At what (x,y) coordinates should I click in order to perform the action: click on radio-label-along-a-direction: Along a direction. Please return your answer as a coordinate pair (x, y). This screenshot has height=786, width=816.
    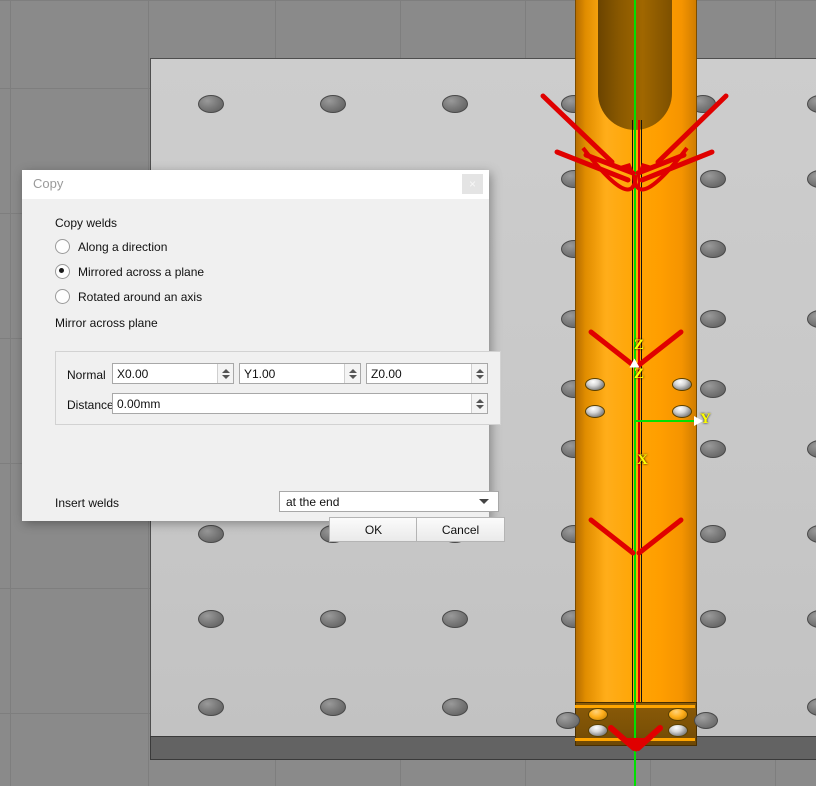
    Looking at the image, I should click on (123, 246).